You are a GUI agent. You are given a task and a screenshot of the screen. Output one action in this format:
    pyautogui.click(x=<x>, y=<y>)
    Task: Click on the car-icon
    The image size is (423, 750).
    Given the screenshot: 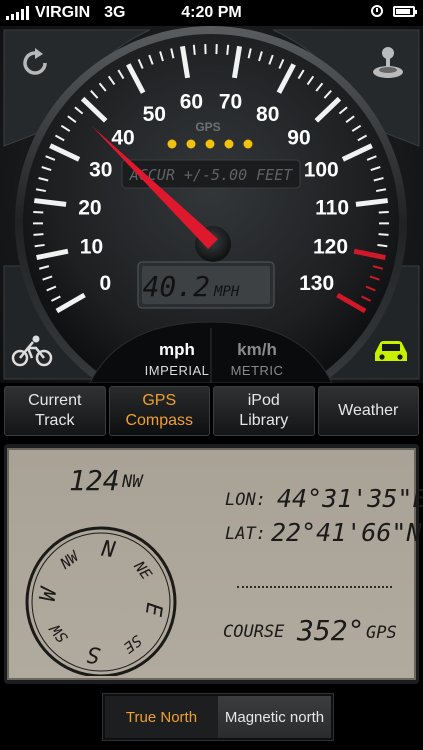 What is the action you would take?
    pyautogui.click(x=391, y=351)
    